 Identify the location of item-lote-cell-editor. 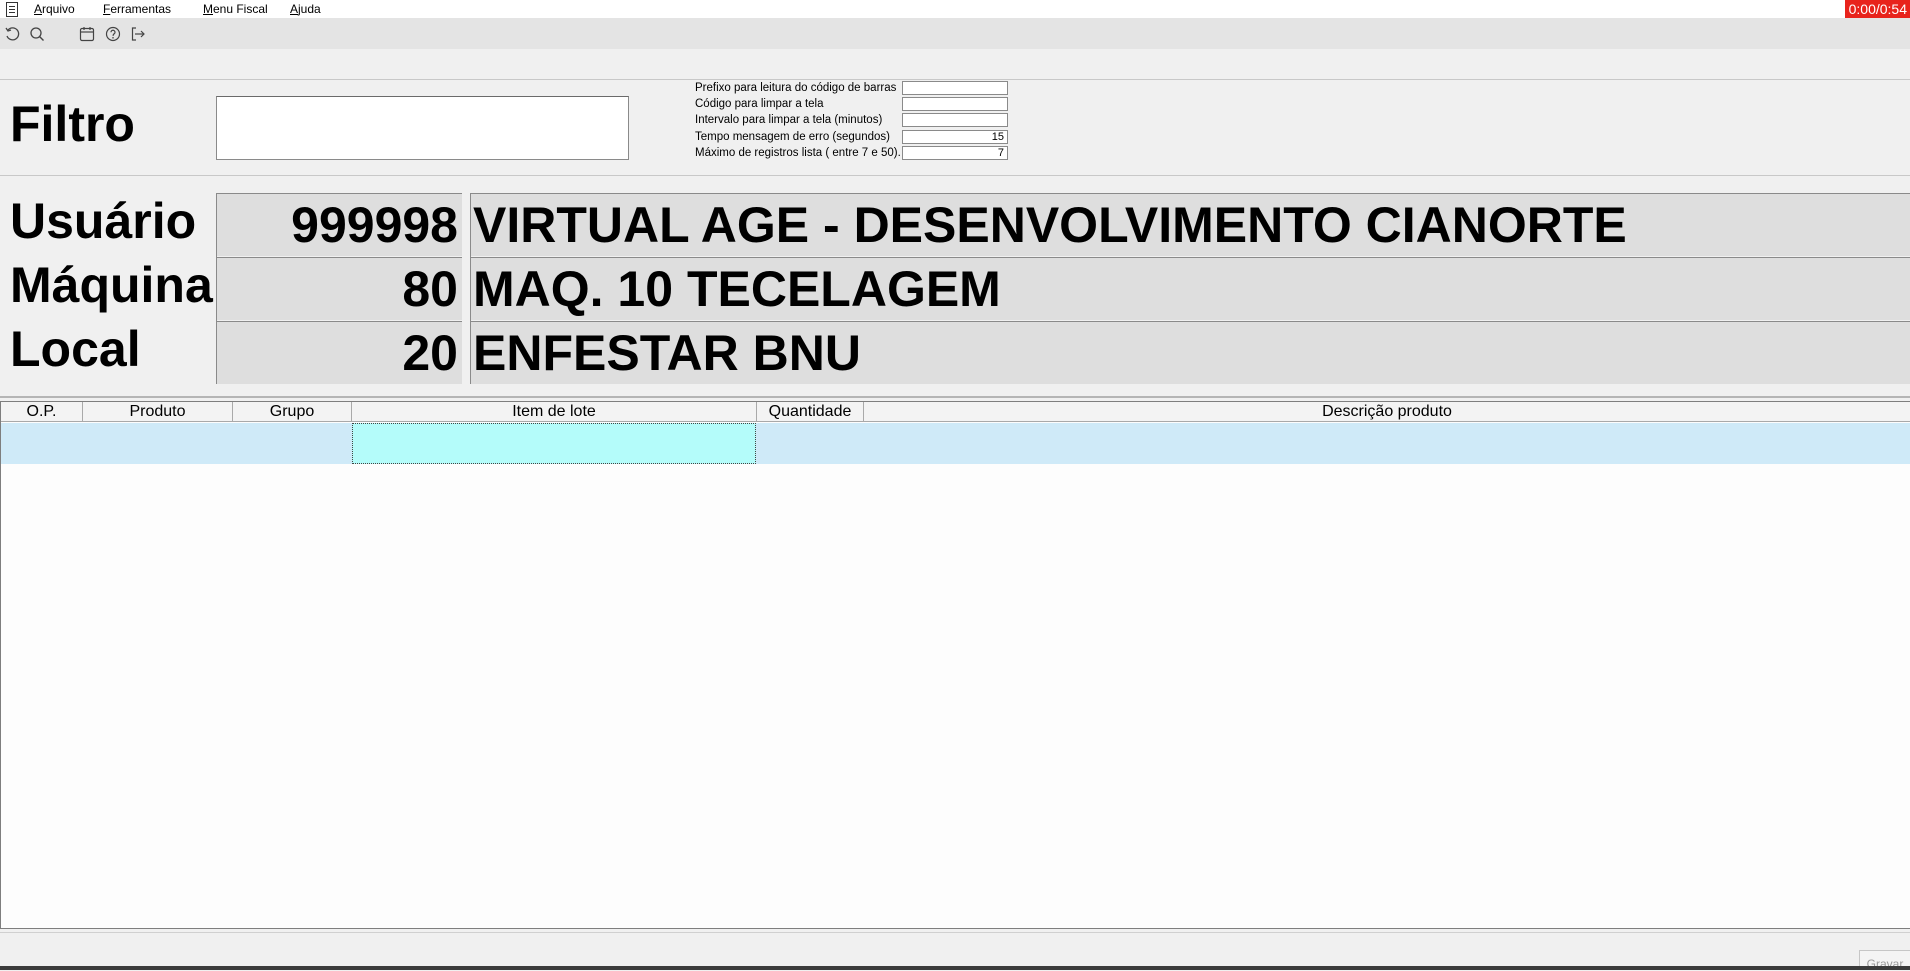
(554, 443).